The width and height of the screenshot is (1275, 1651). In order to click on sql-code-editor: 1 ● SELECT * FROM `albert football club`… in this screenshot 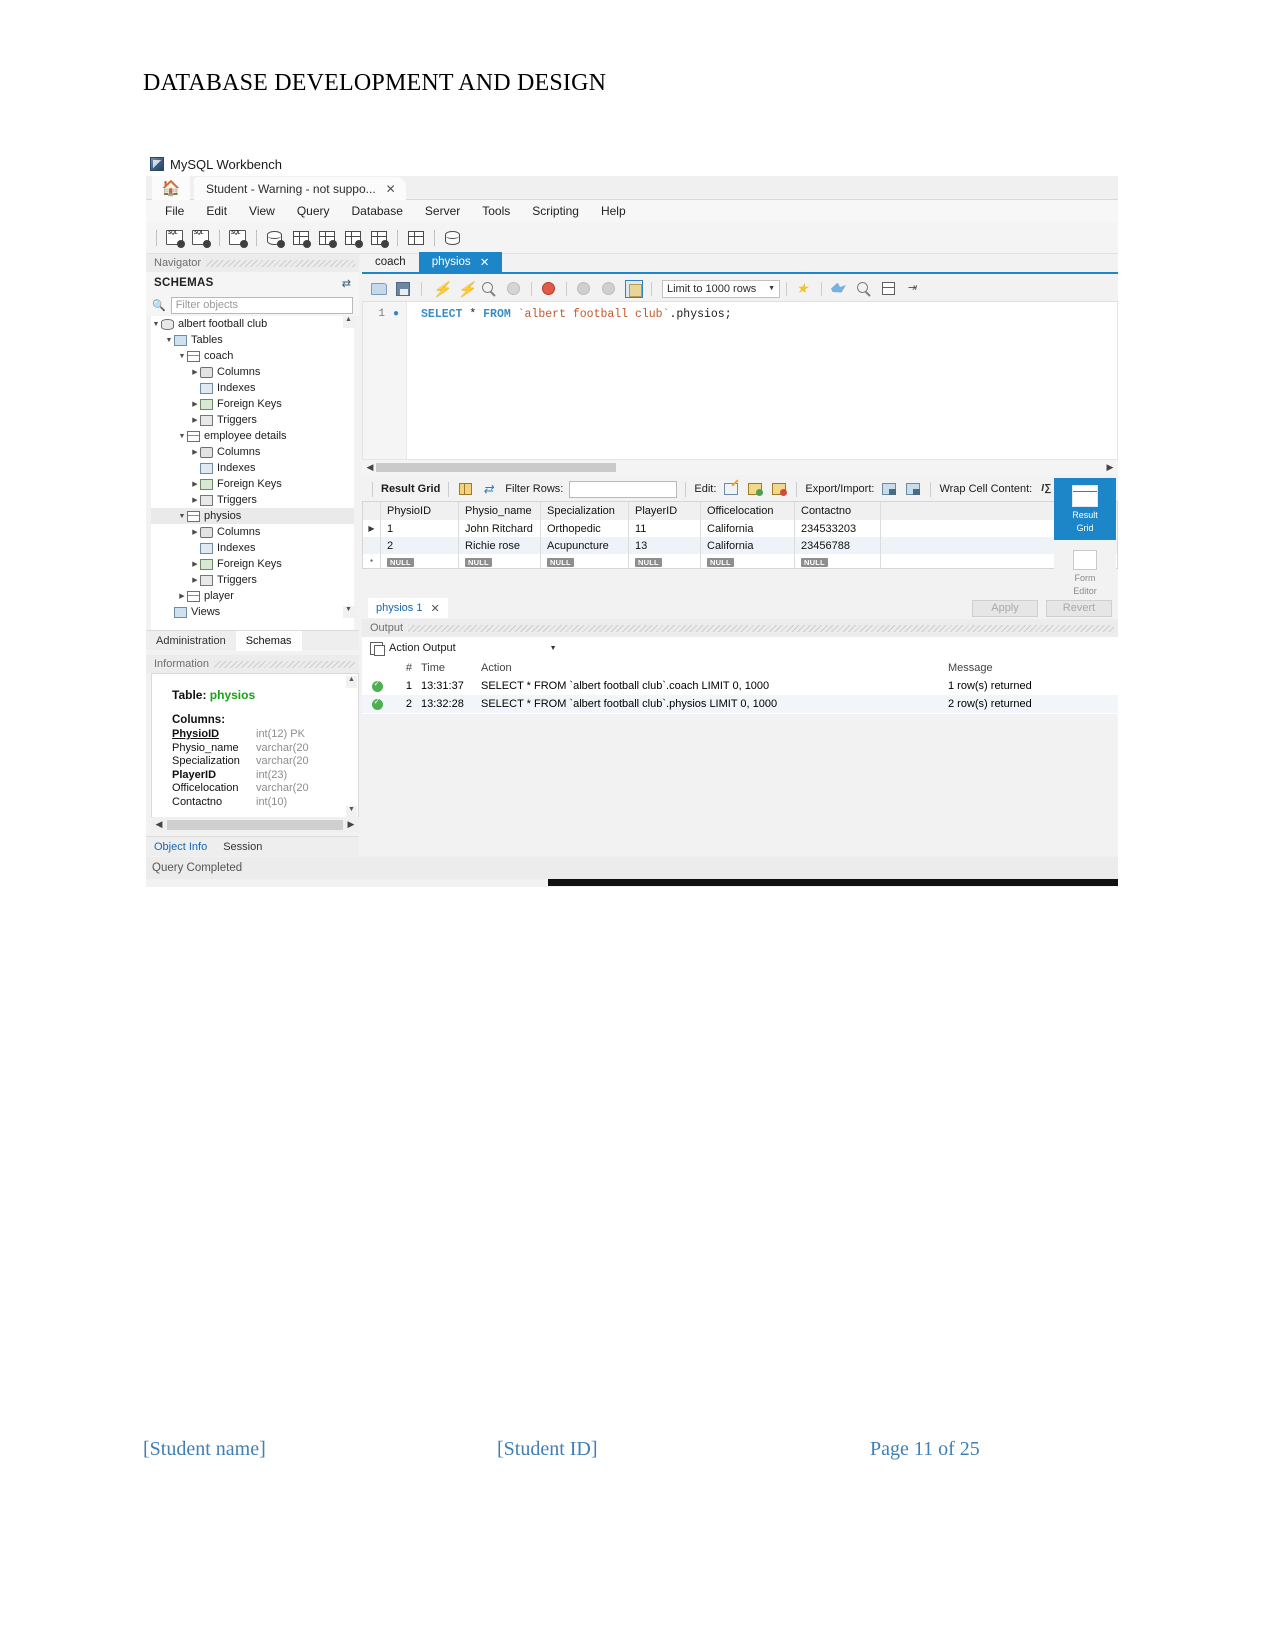, I will do `click(740, 381)`.